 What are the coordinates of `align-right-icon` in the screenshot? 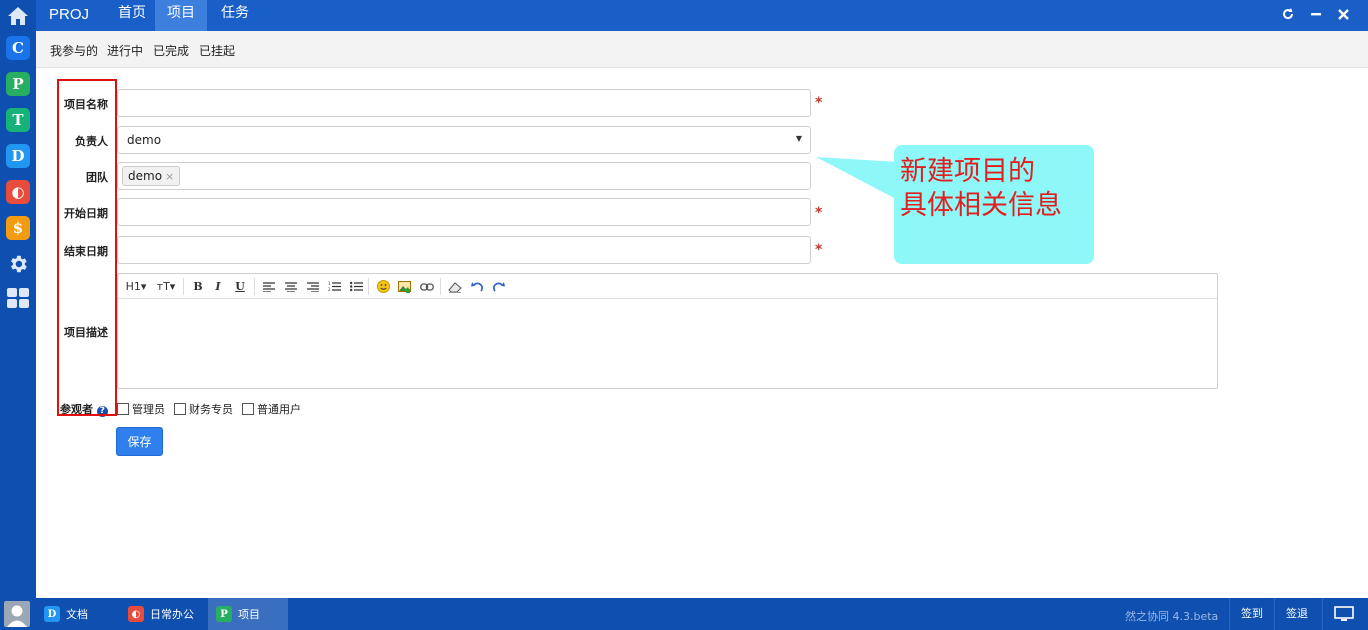 It's located at (313, 286).